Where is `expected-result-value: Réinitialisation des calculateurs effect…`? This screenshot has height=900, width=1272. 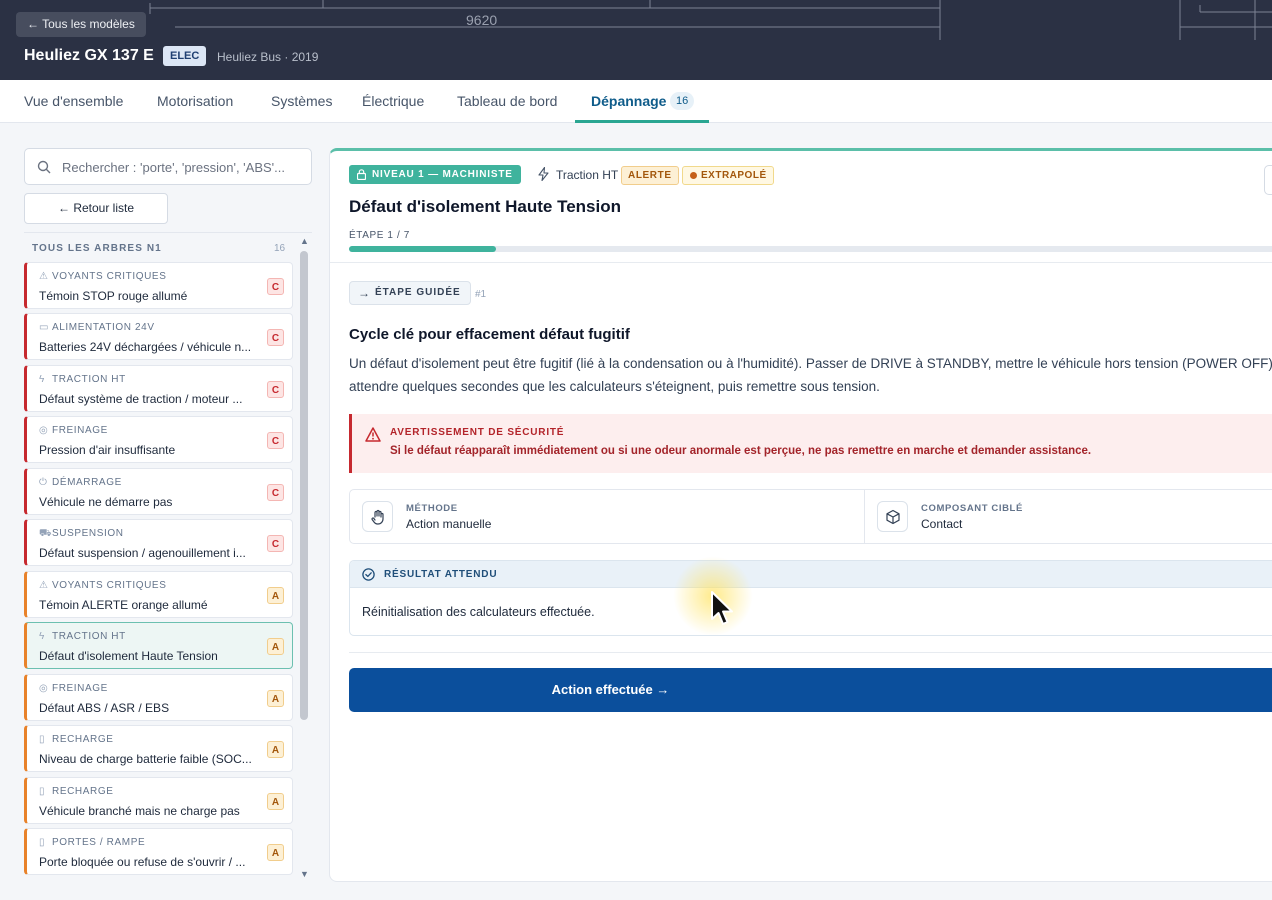
expected-result-value: Réinitialisation des calculateurs effect… is located at coordinates (478, 612).